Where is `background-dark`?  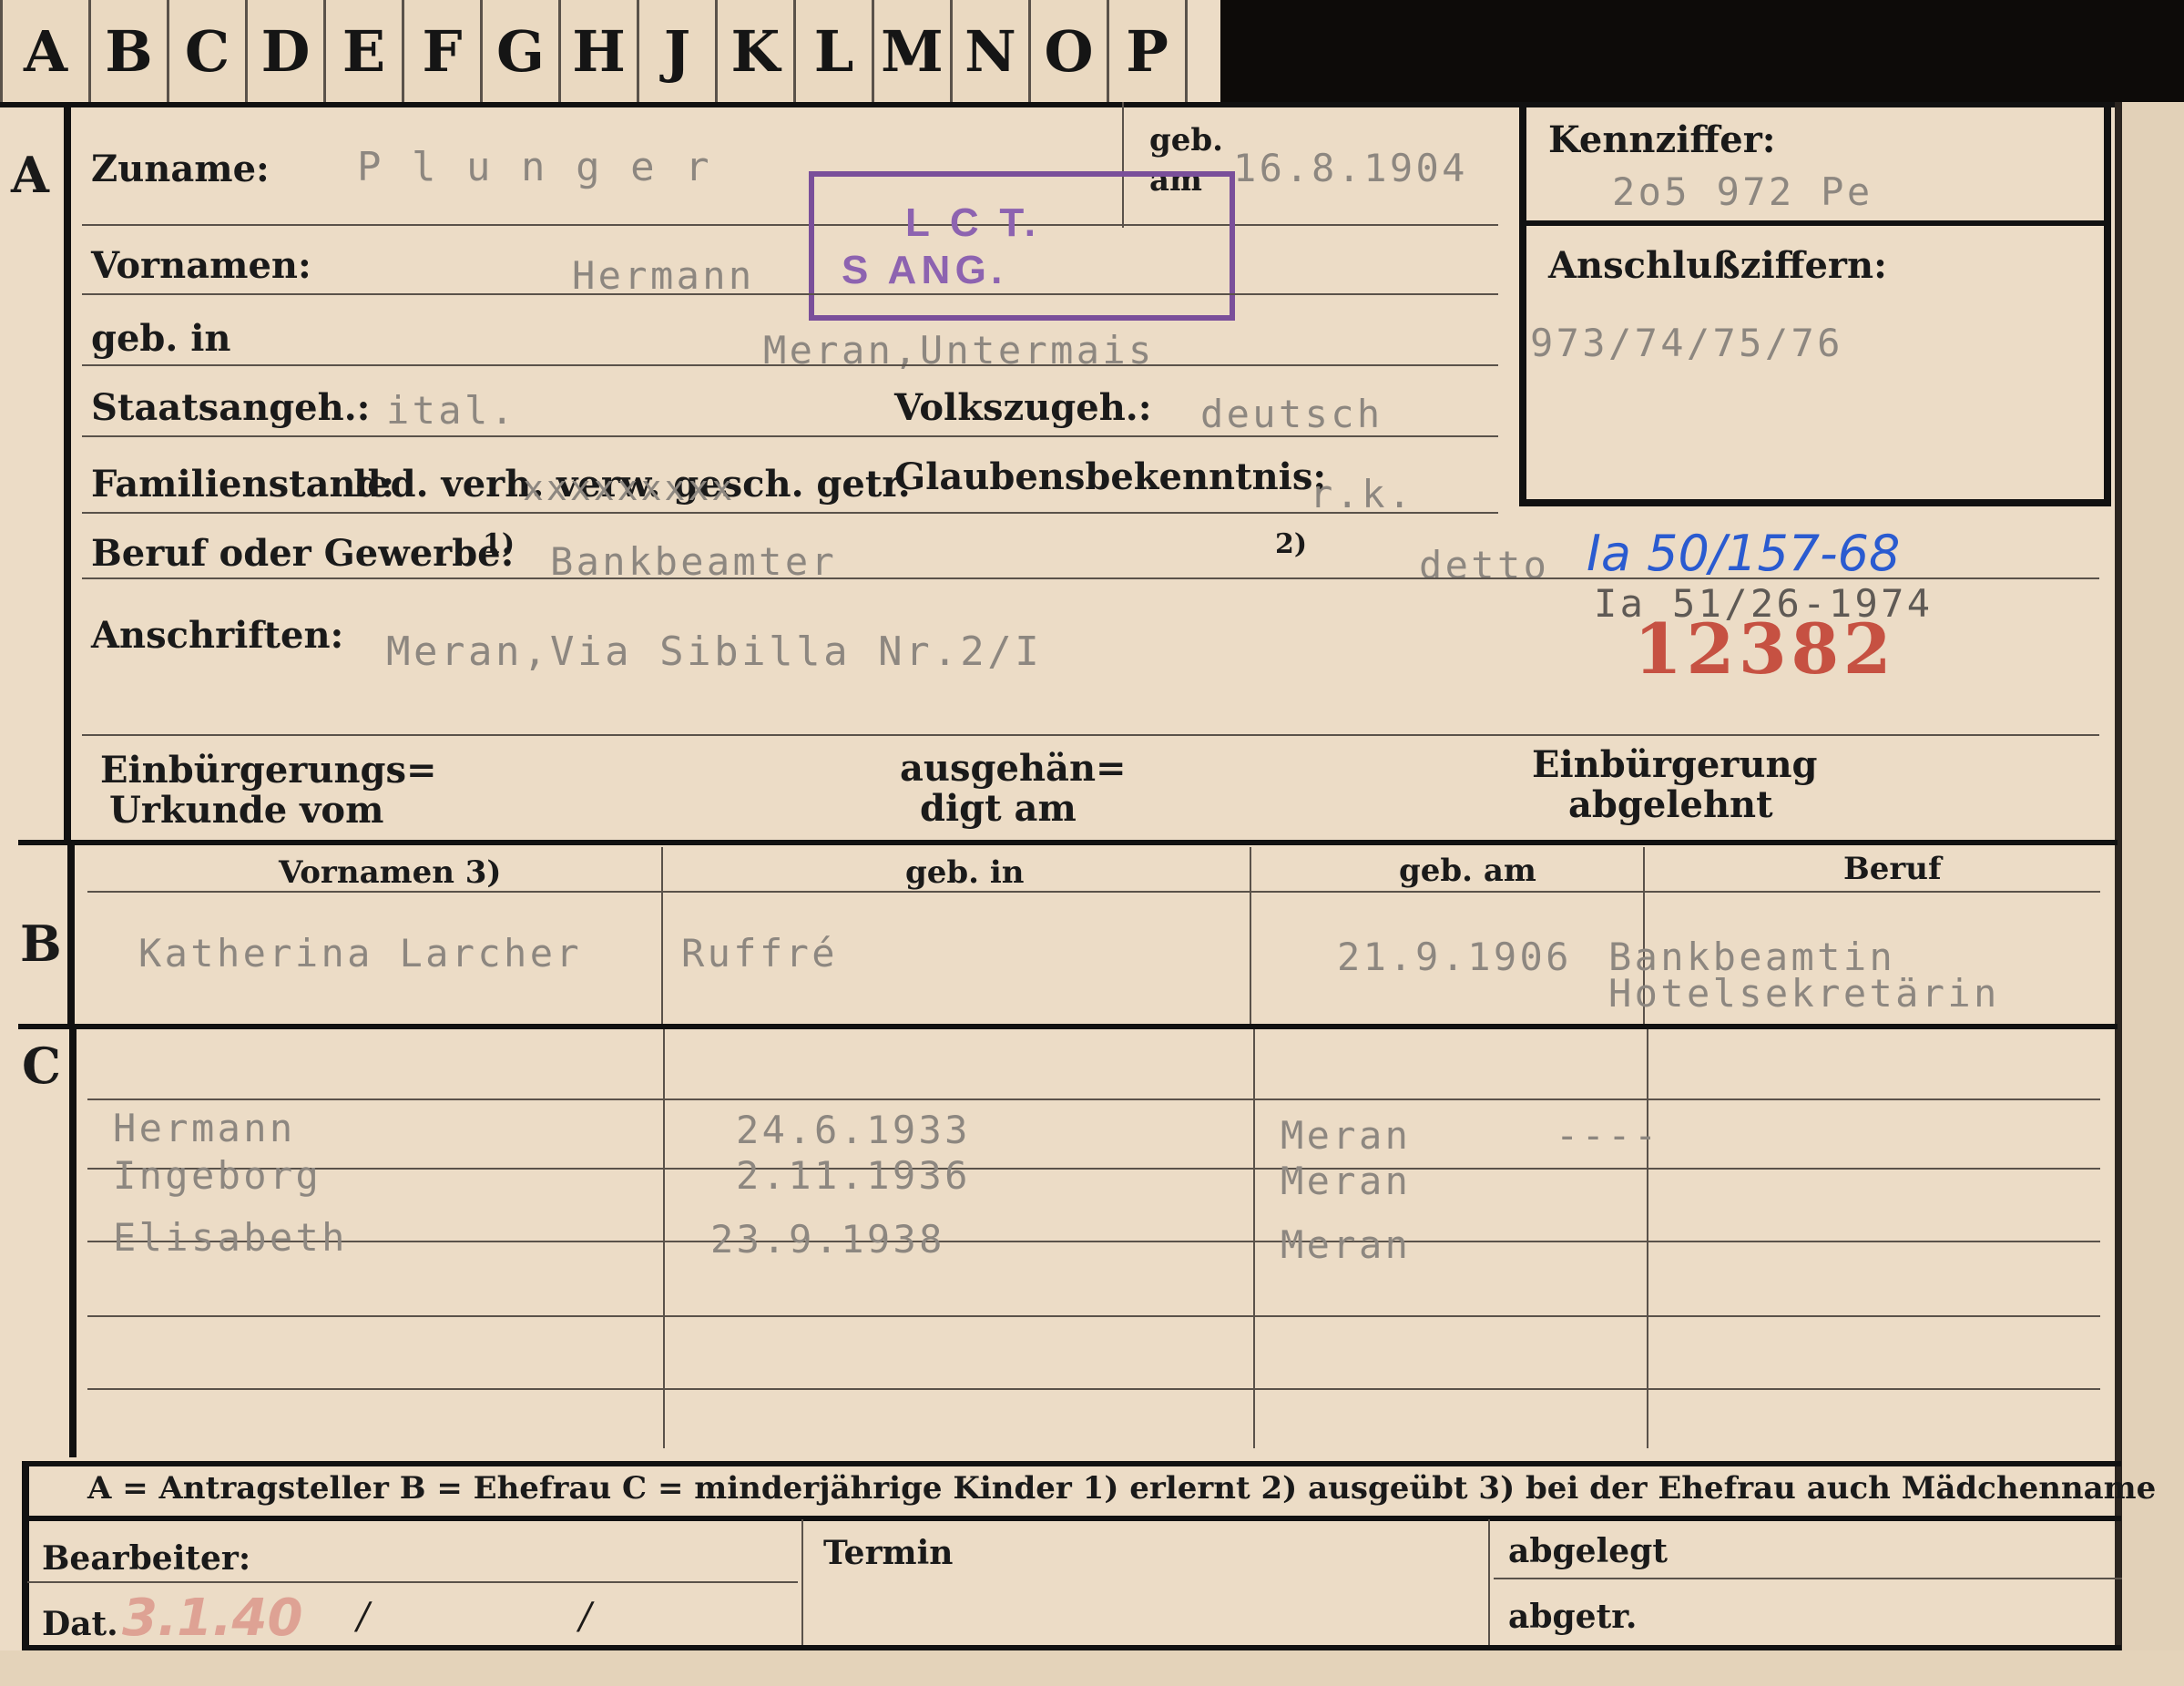 background-dark is located at coordinates (1702, 51).